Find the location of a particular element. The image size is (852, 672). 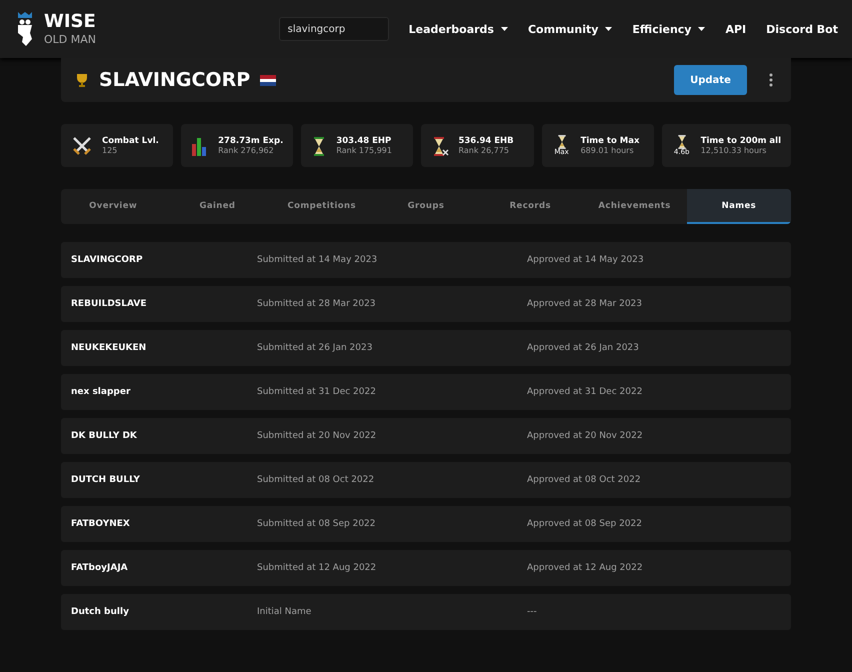

submitted-date: Submitted at 08 Oct 2022 is located at coordinates (316, 480).